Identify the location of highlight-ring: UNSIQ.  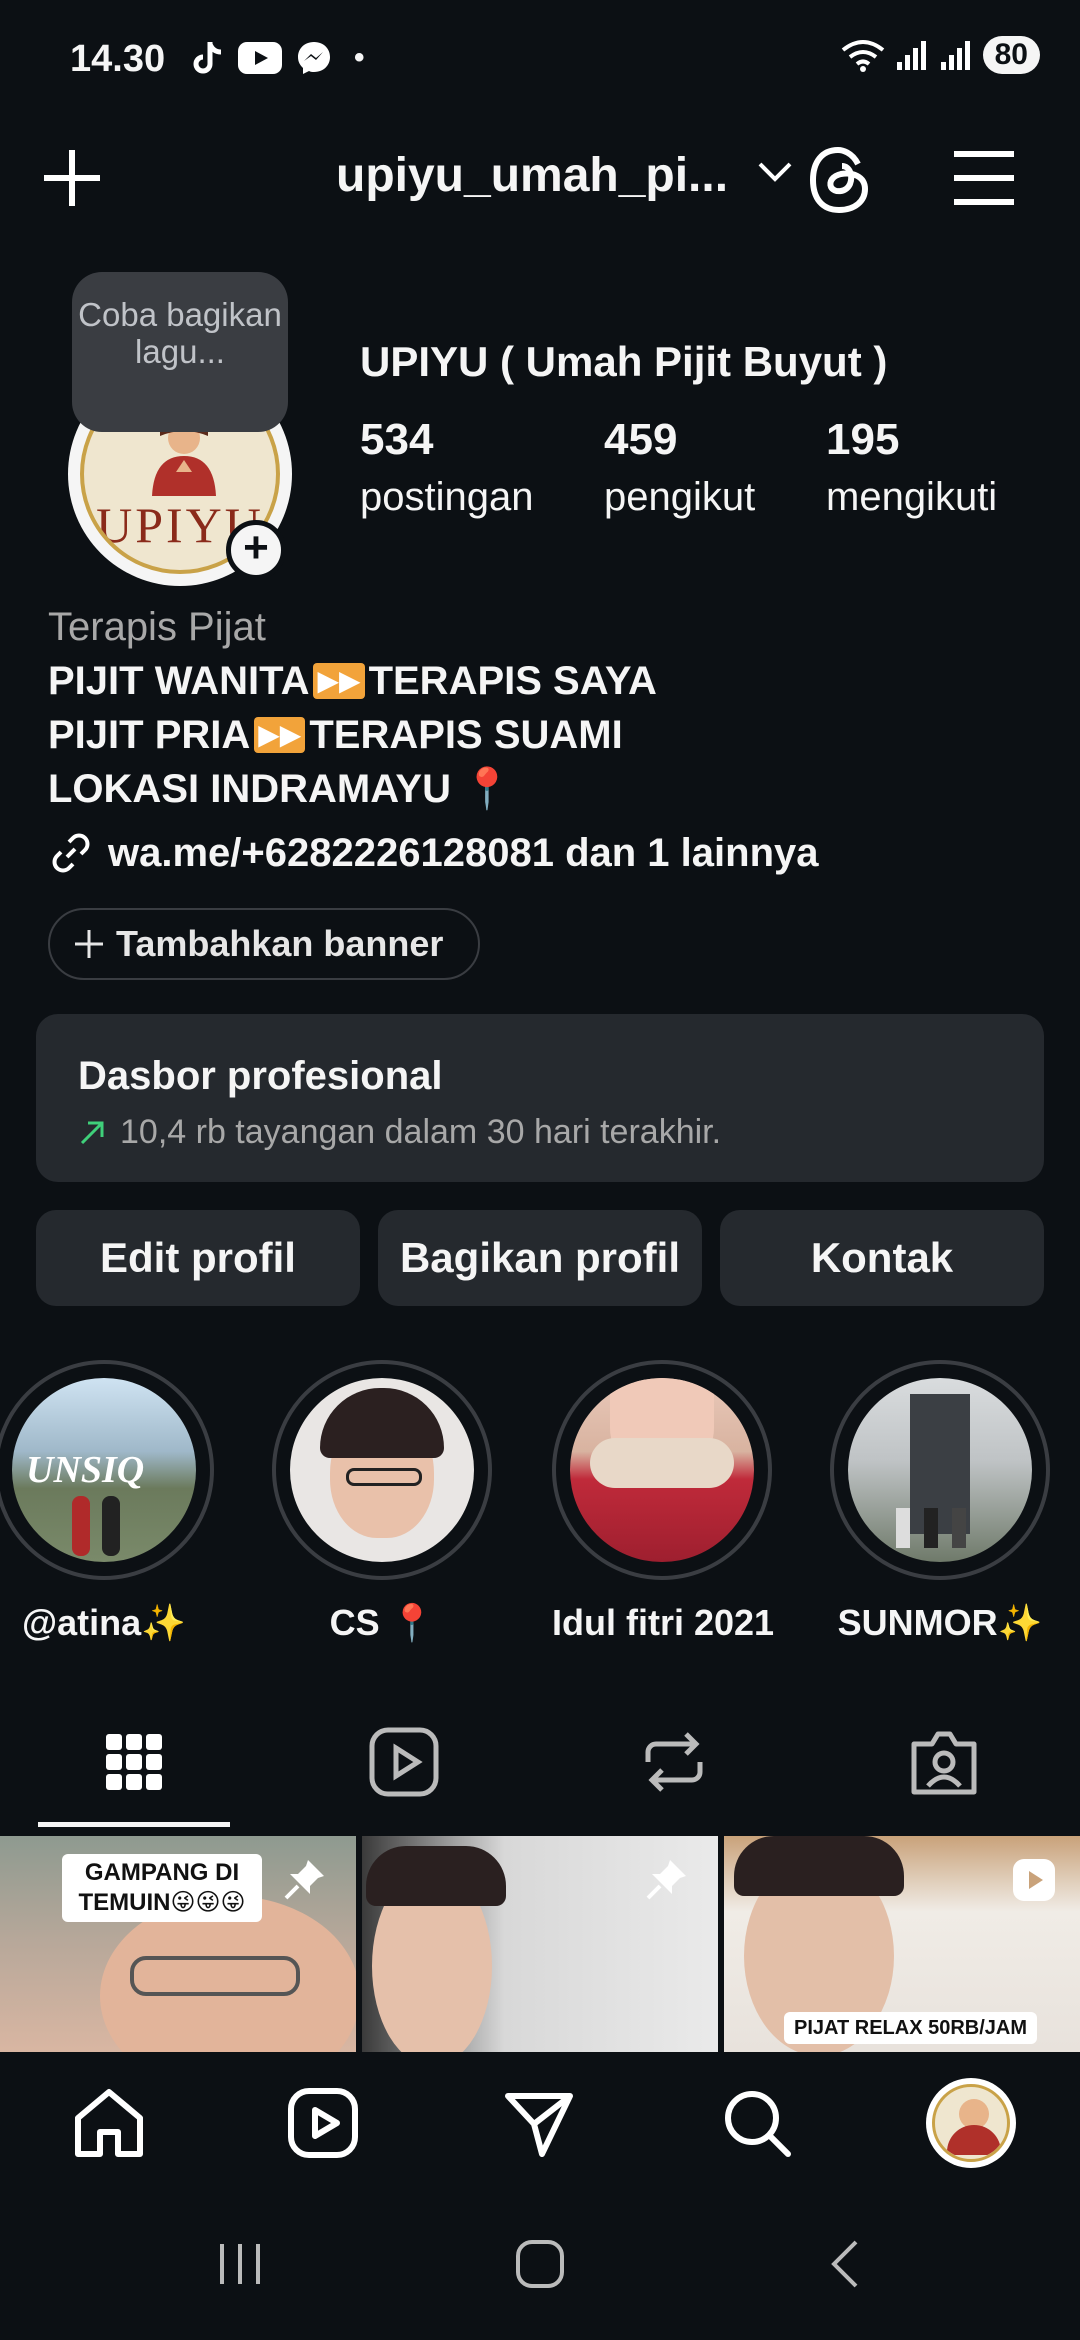
(107, 1470).